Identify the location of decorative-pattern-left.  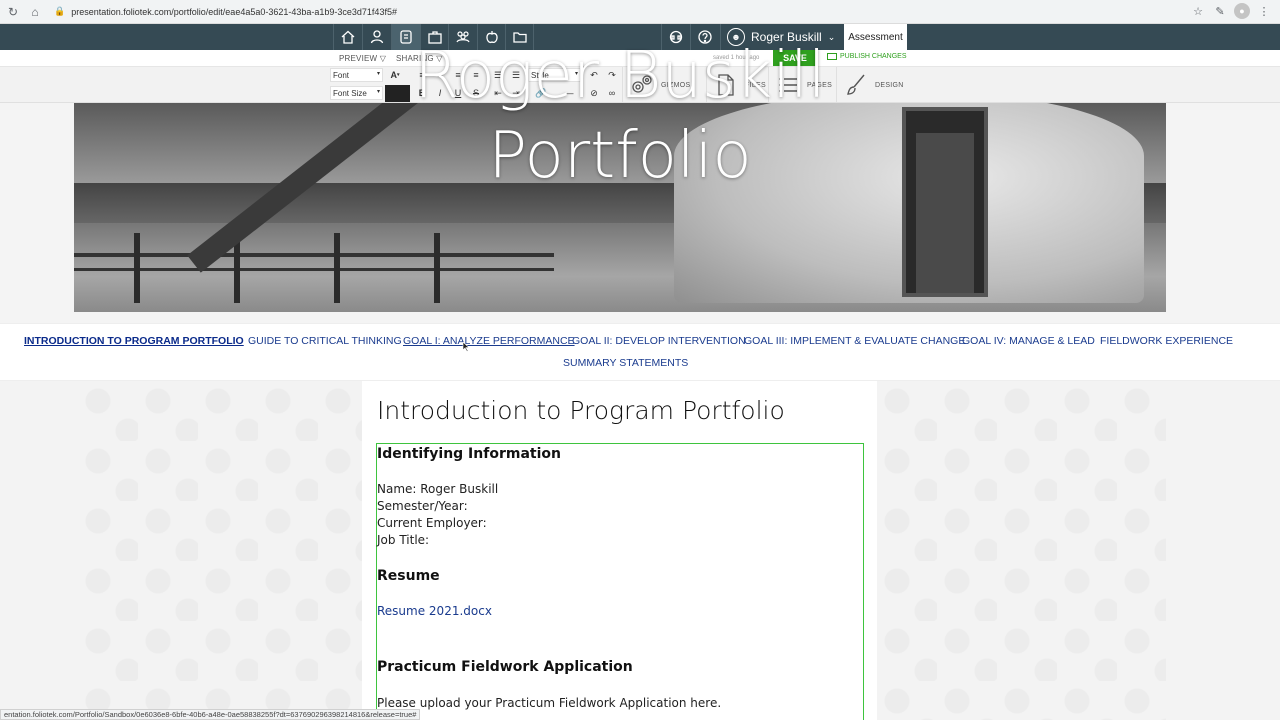
(220, 550).